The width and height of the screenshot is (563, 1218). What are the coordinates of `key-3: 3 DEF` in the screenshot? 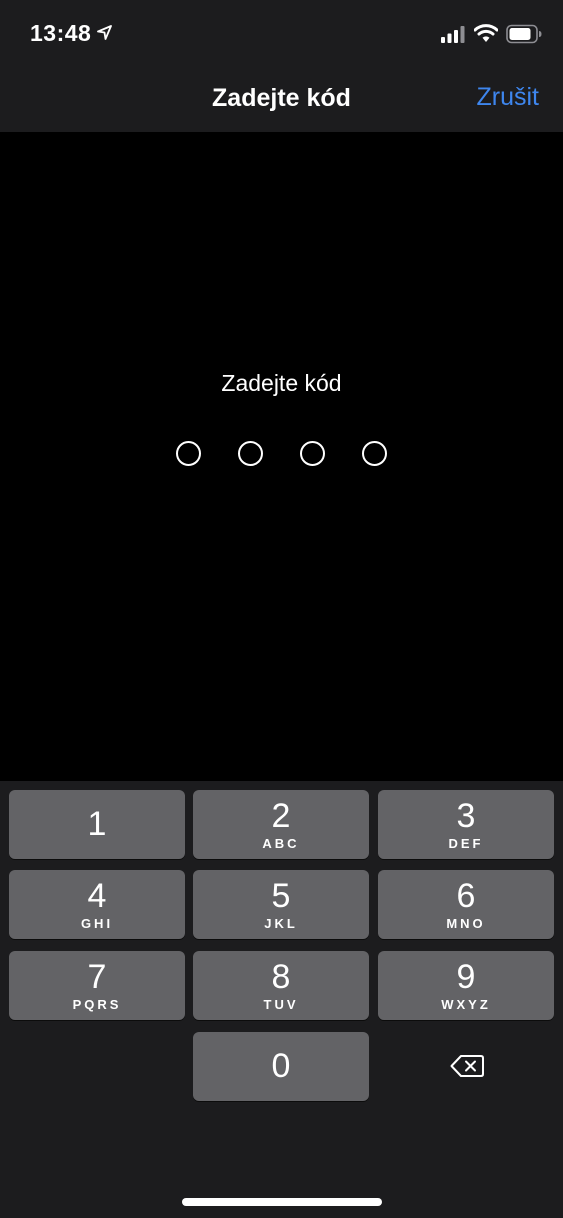 It's located at (466, 824).